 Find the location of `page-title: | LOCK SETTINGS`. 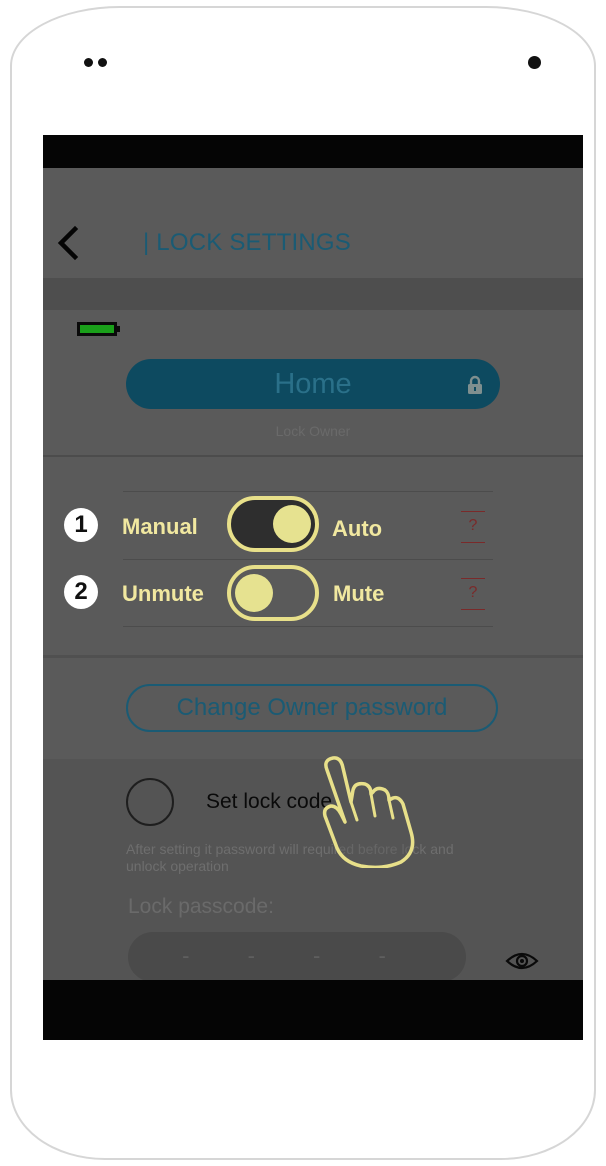

page-title: | LOCK SETTINGS is located at coordinates (247, 242).